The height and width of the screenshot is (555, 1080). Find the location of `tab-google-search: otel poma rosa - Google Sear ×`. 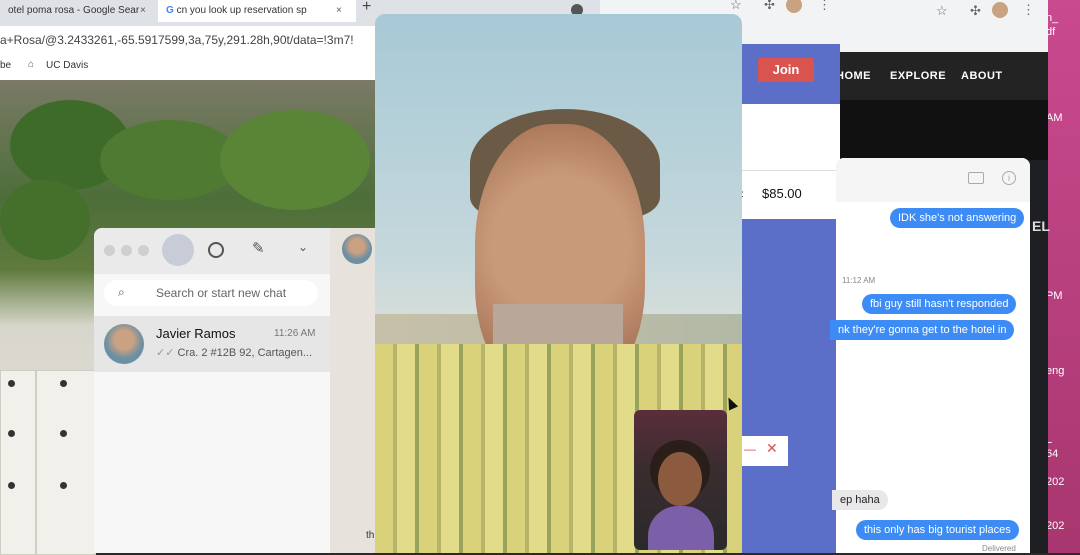

tab-google-search: otel poma rosa - Google Sear × is located at coordinates (79, 11).